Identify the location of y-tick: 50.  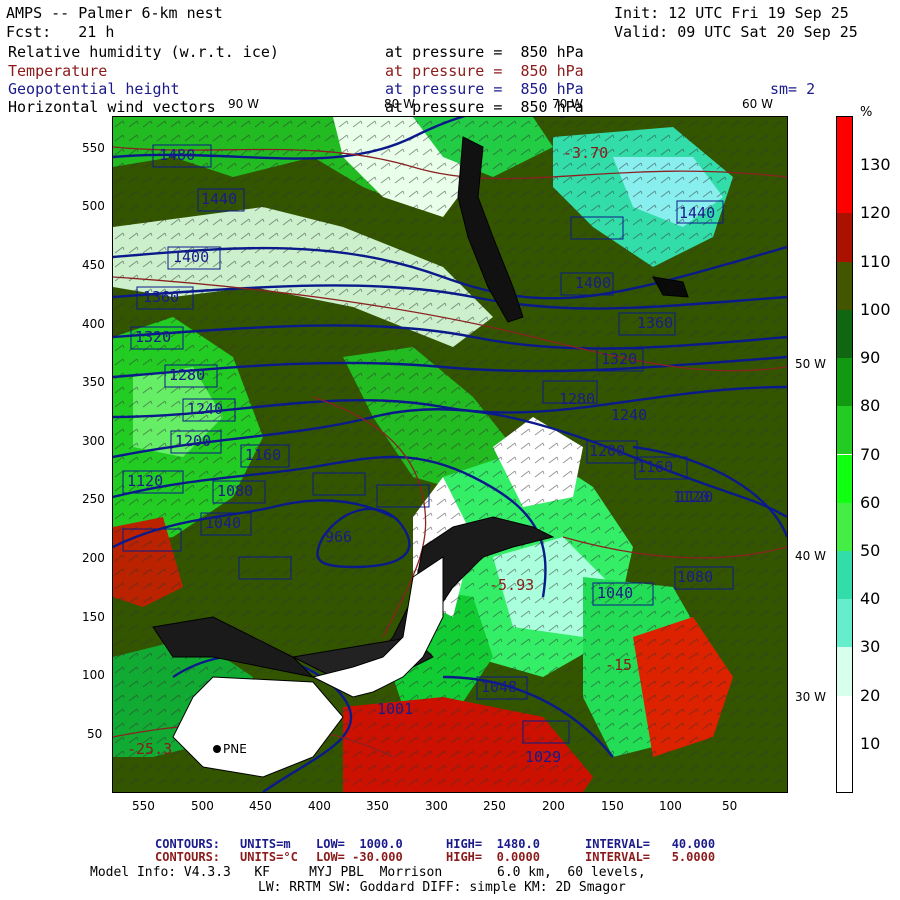
(95, 734).